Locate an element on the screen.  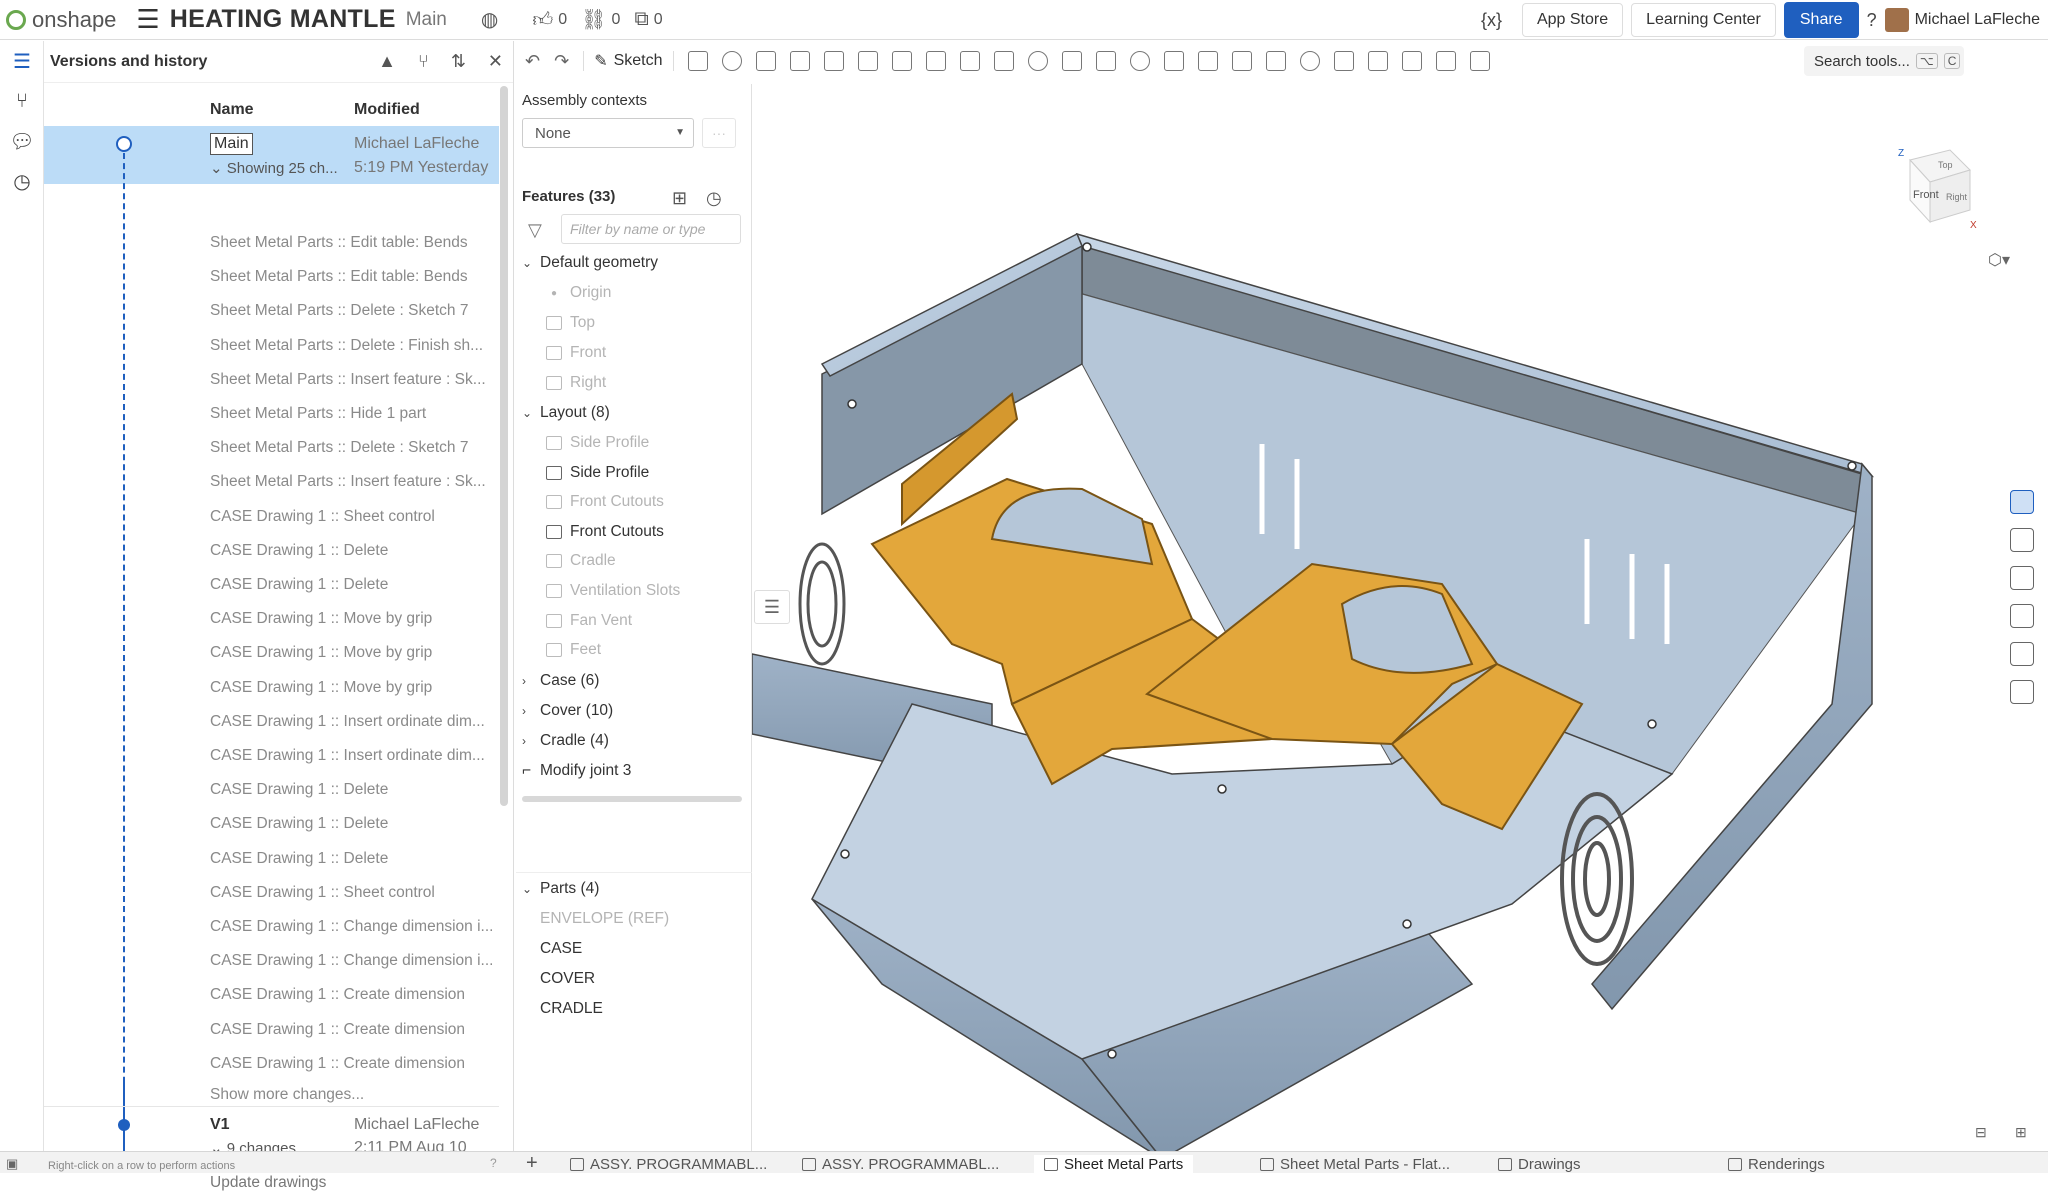
top-plane-feature: Top is located at coordinates (570, 323).